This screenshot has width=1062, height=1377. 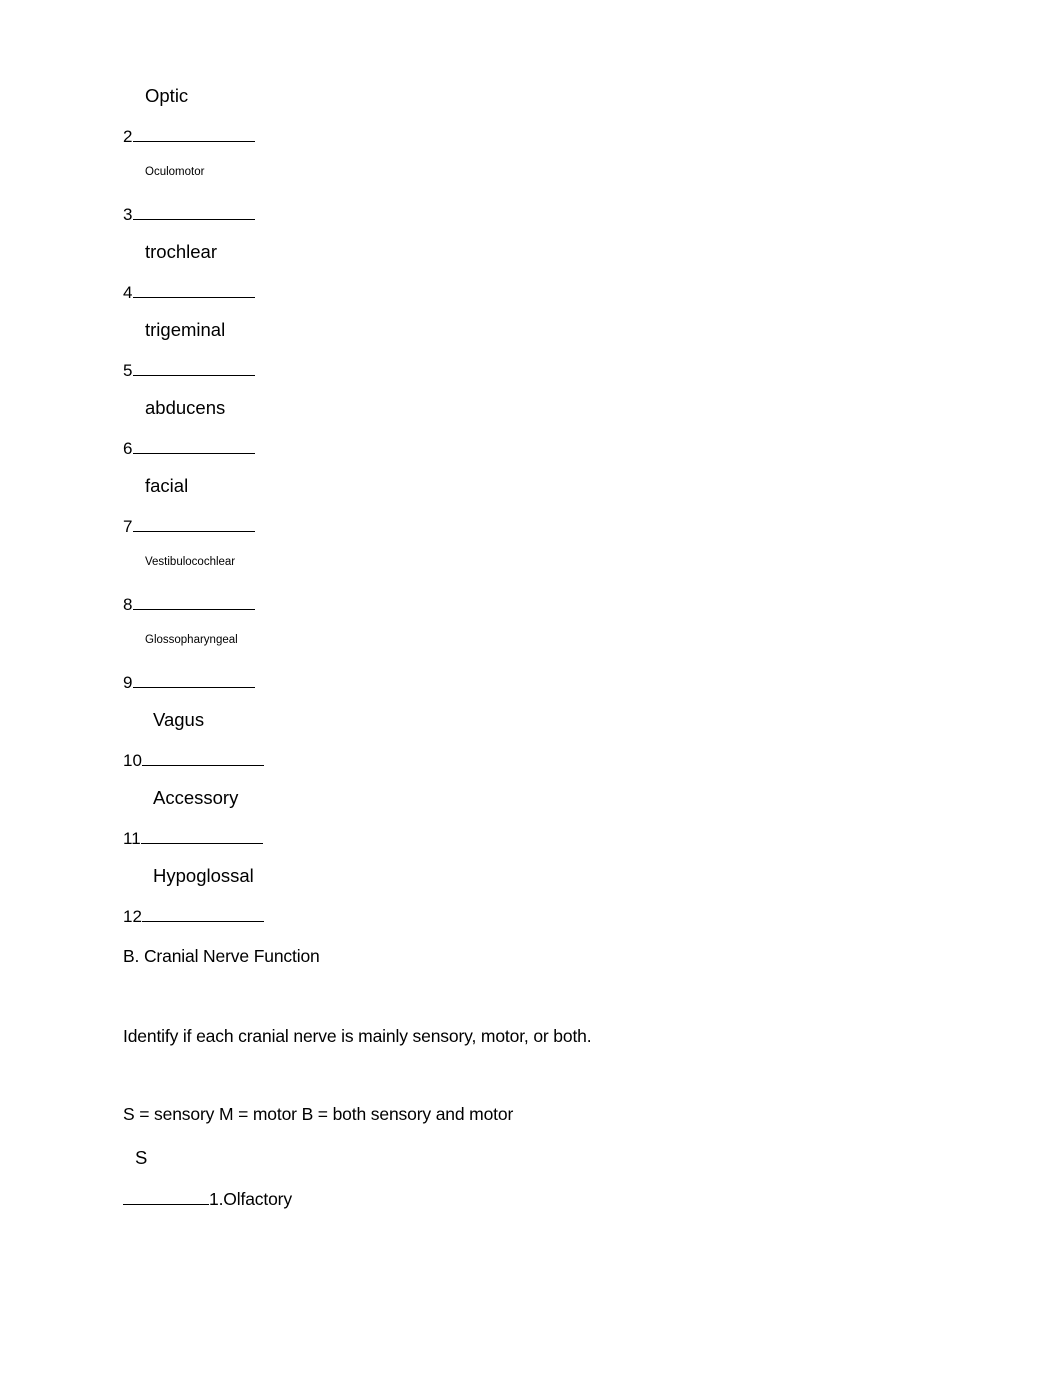 What do you see at coordinates (133, 916) in the screenshot?
I see `nerve-number: 12` at bounding box center [133, 916].